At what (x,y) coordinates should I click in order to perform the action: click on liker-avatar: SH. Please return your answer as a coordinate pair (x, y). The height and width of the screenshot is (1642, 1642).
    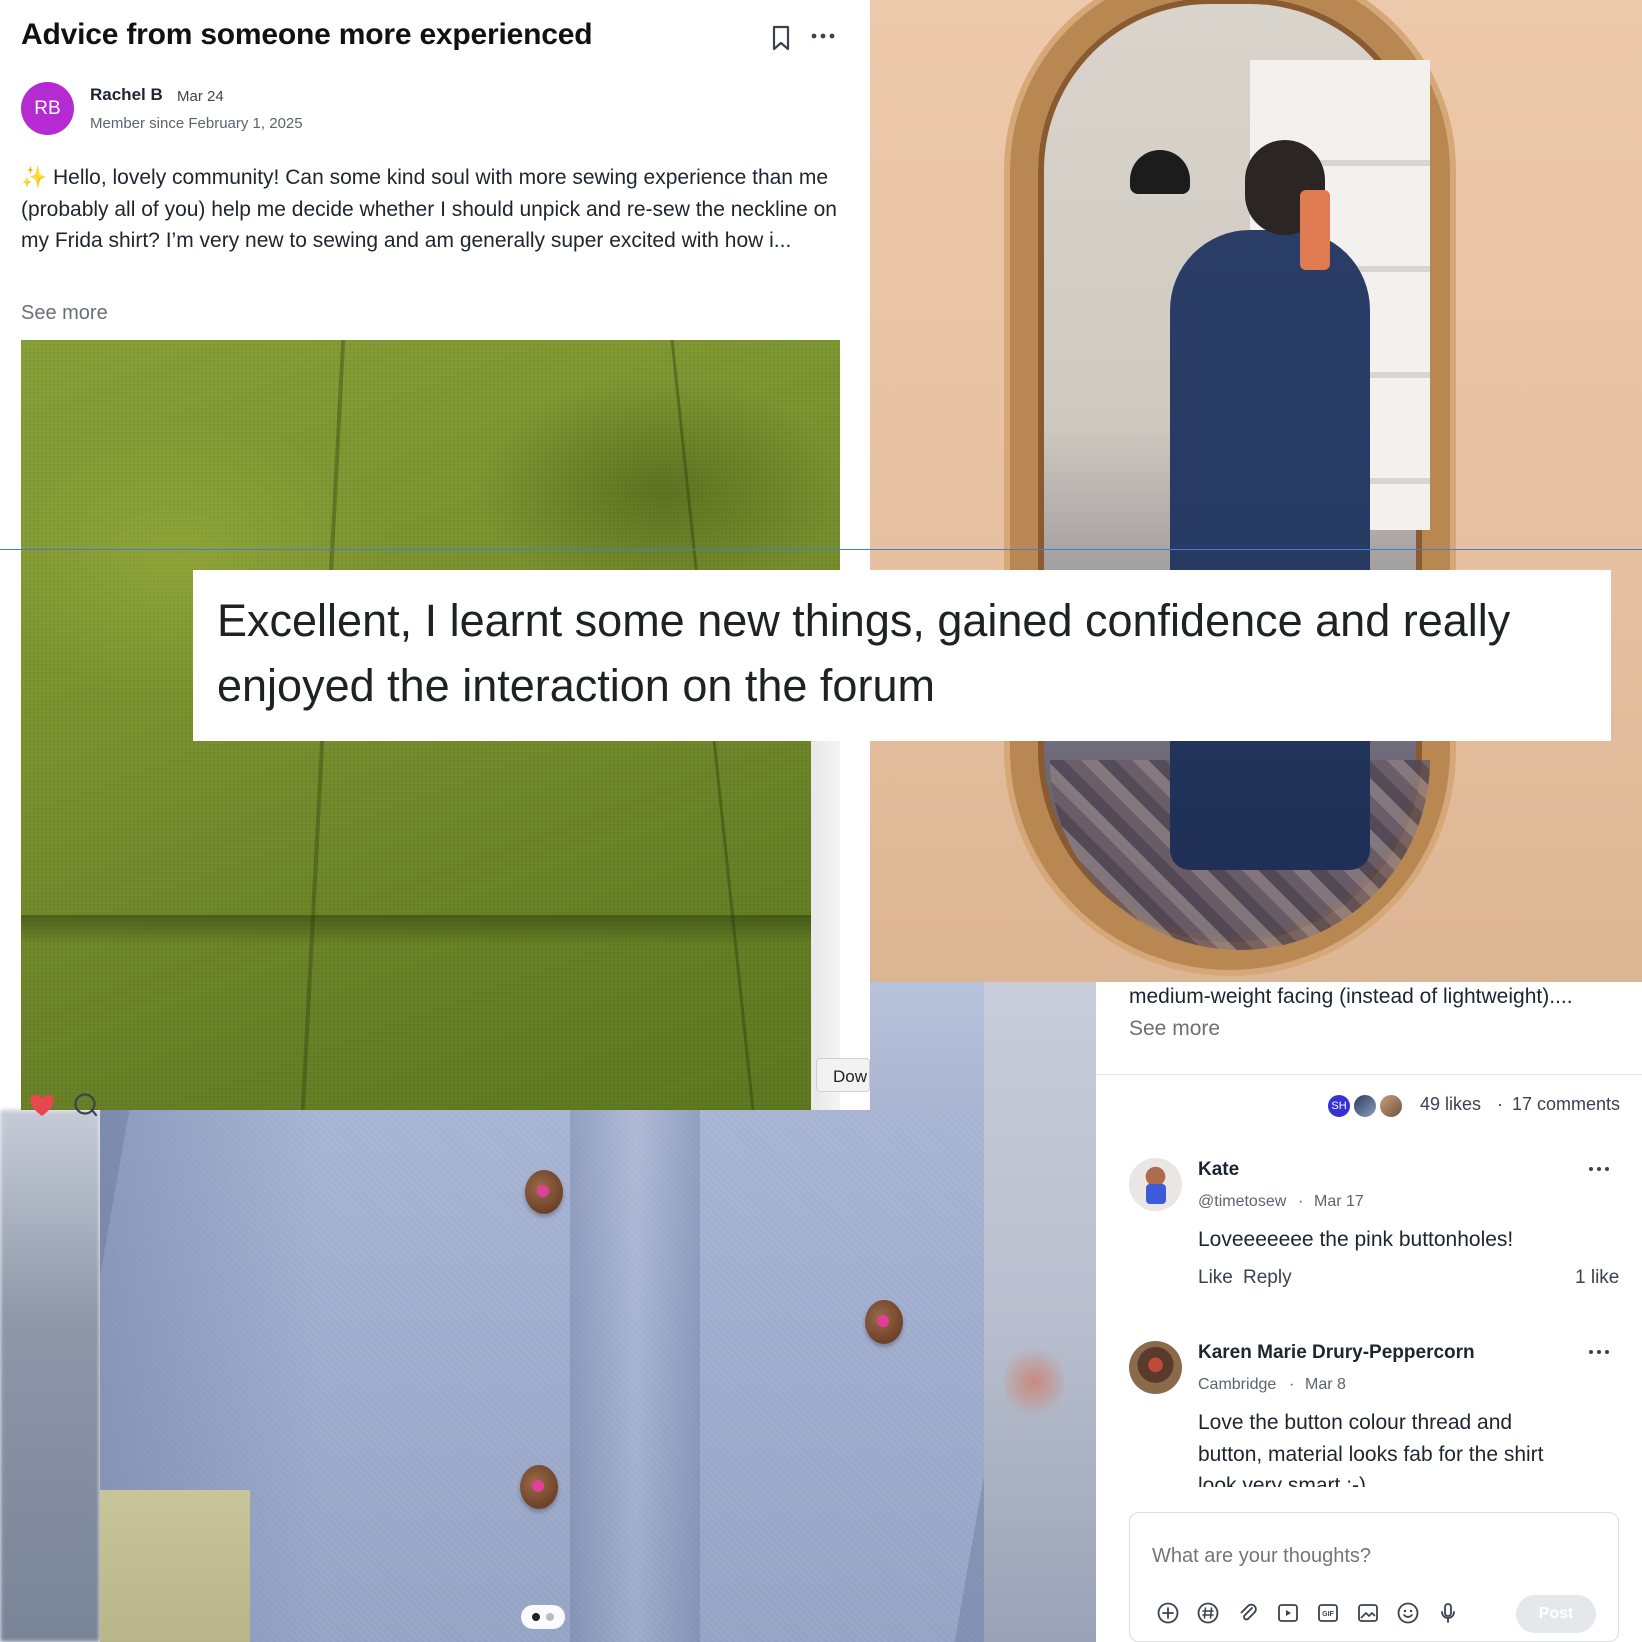
    Looking at the image, I should click on (1339, 1106).